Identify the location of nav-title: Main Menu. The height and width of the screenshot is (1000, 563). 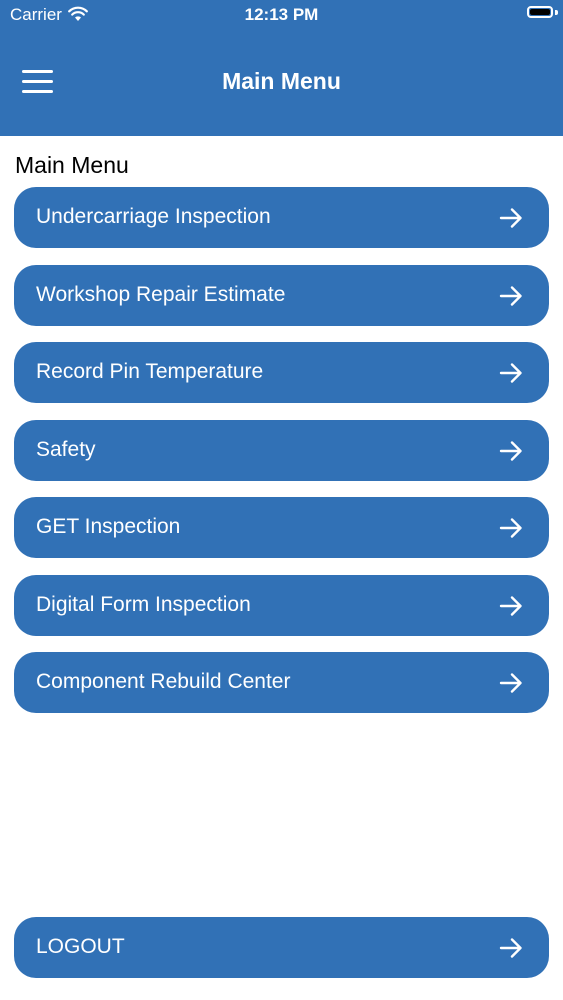
(281, 81).